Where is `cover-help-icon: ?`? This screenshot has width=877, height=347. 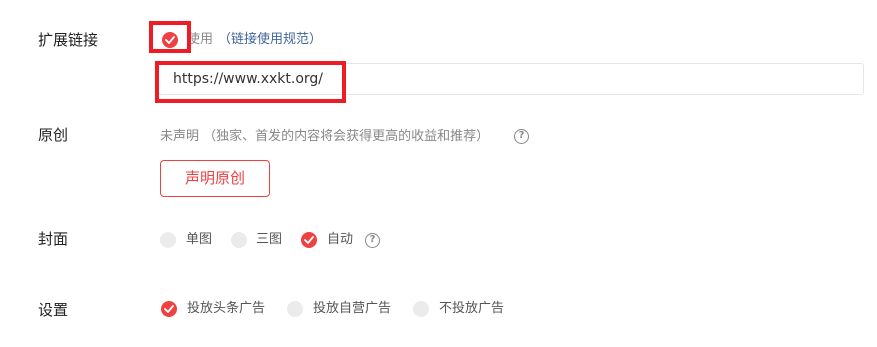 cover-help-icon: ? is located at coordinates (372, 240).